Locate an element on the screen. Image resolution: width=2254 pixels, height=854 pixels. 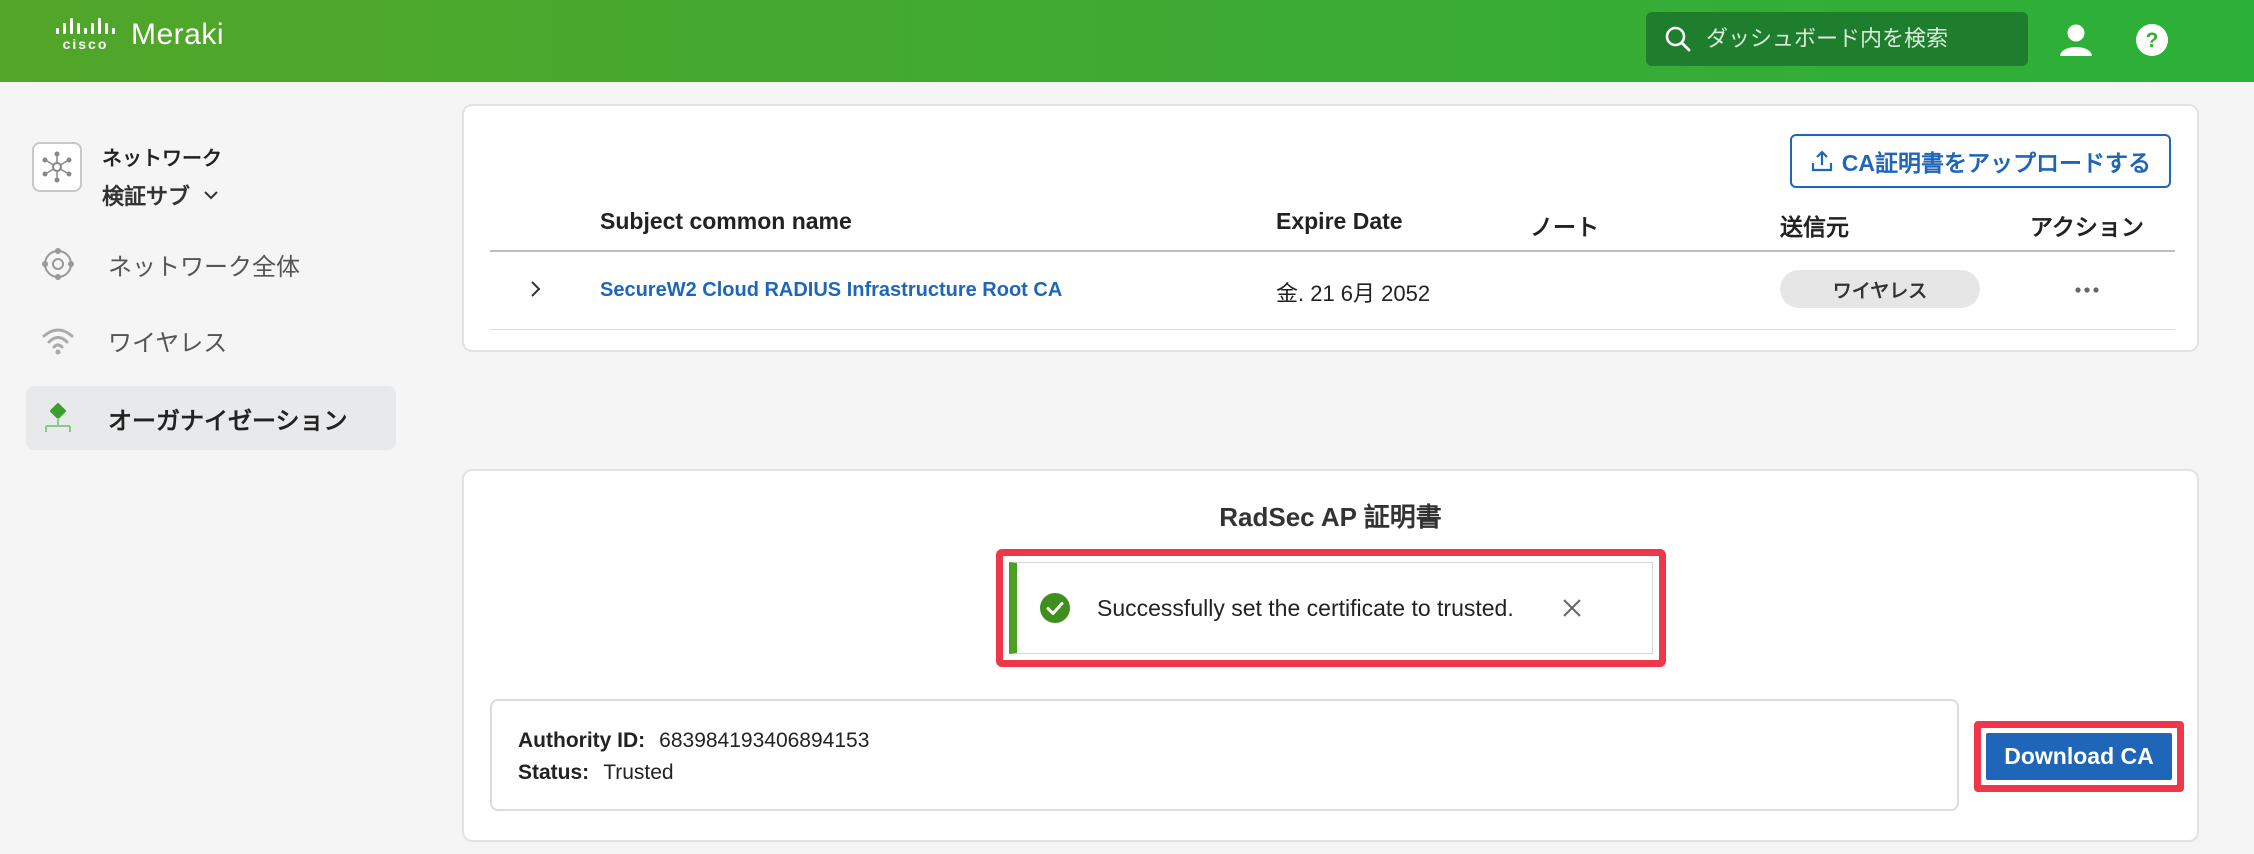
upload-icon is located at coordinates (1821, 161).